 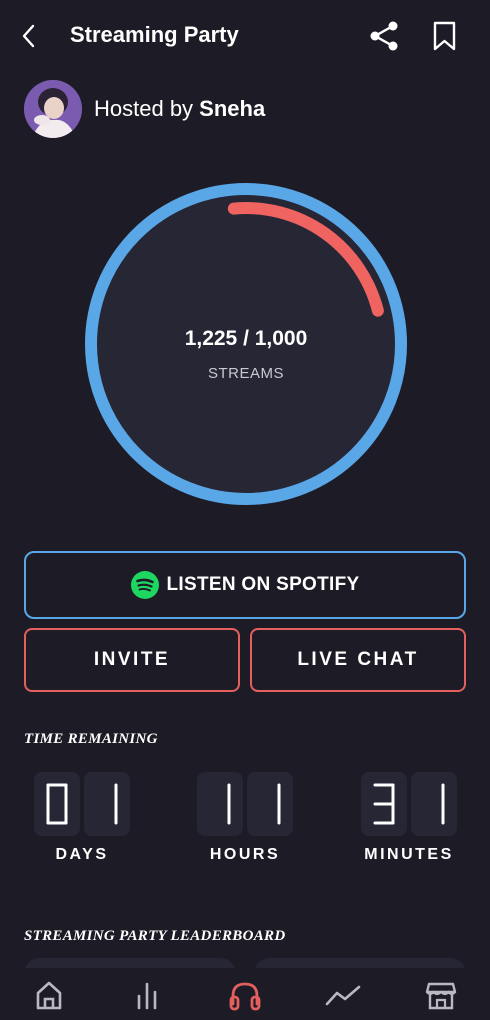 What do you see at coordinates (147, 995) in the screenshot?
I see `chart-bars-icon` at bounding box center [147, 995].